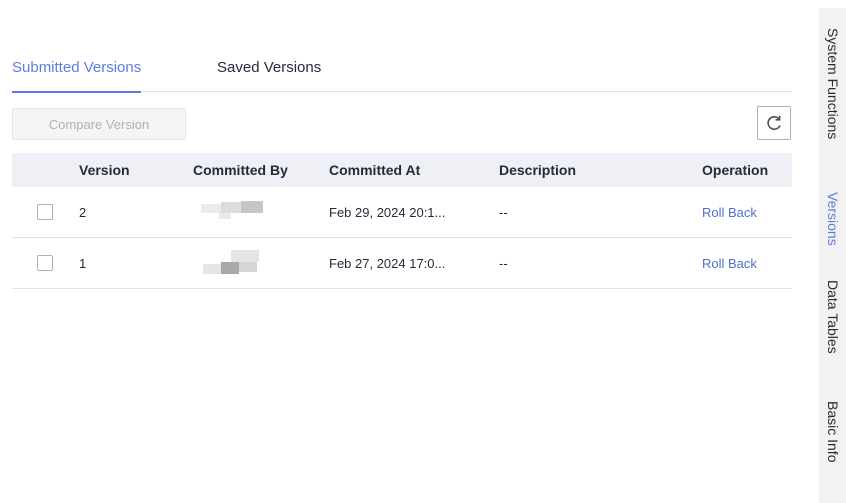 The height and width of the screenshot is (503, 846). I want to click on refresh-icon, so click(774, 122).